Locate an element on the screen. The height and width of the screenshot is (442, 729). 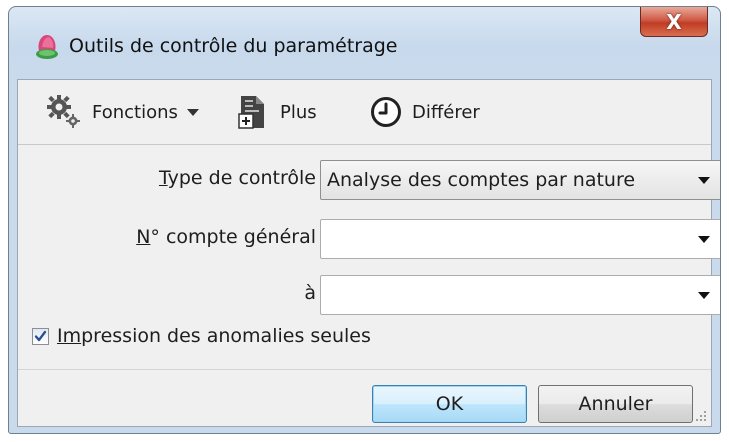
checkmark-icon is located at coordinates (40, 335).